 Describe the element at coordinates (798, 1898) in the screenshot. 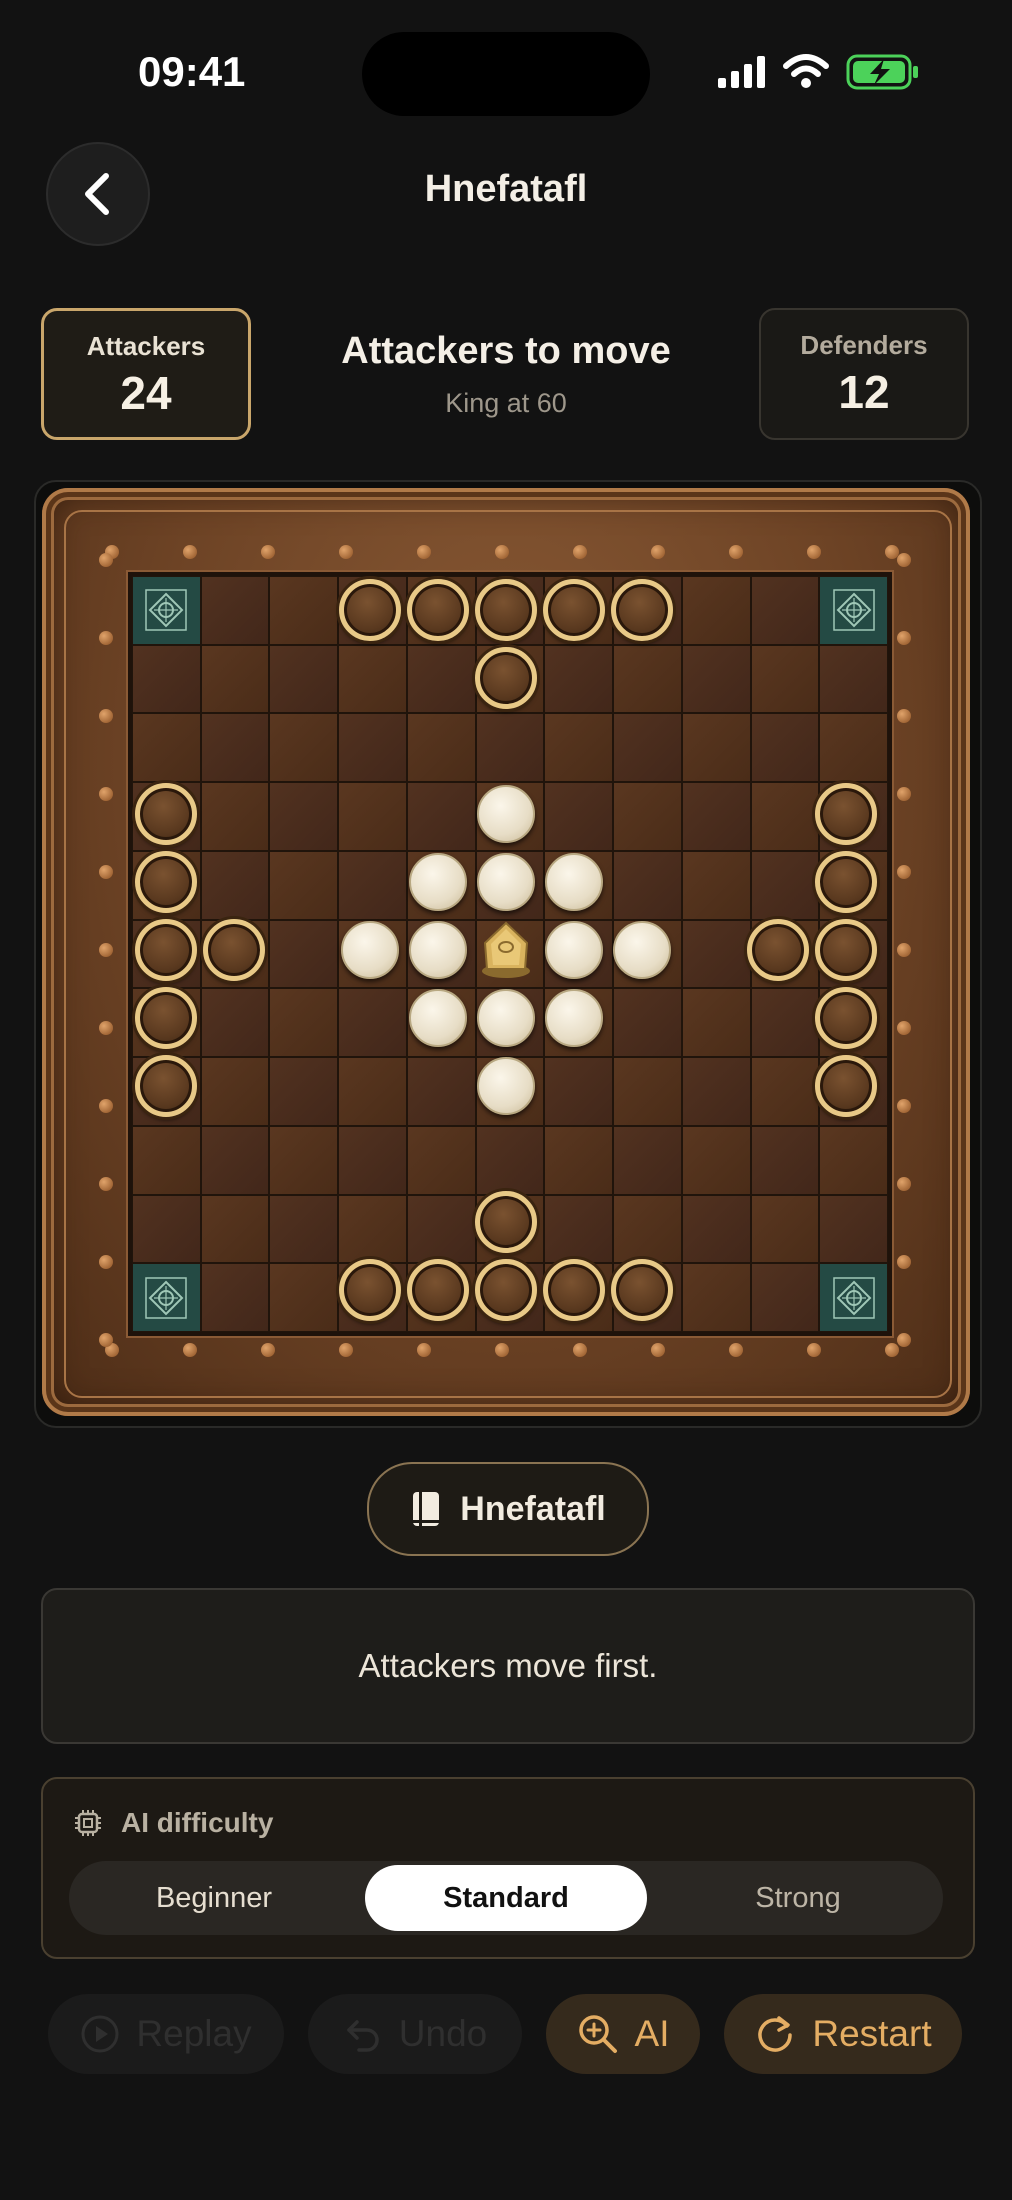

I see `difficulty-strong: Strong` at that location.